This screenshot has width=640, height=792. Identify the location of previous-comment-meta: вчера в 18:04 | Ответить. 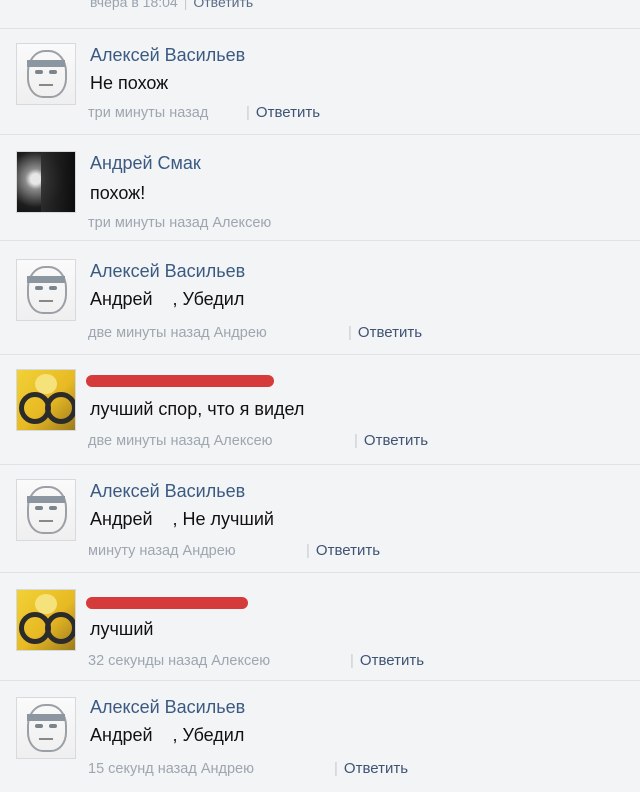
(171, 5).